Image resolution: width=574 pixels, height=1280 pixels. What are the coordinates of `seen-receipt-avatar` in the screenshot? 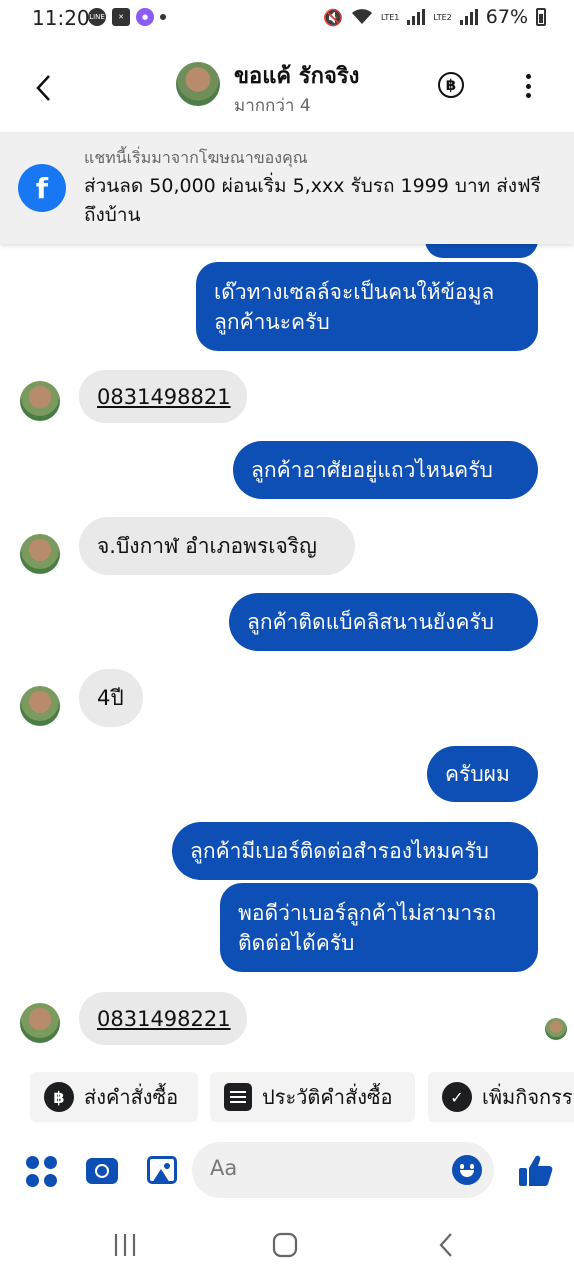 It's located at (556, 1029).